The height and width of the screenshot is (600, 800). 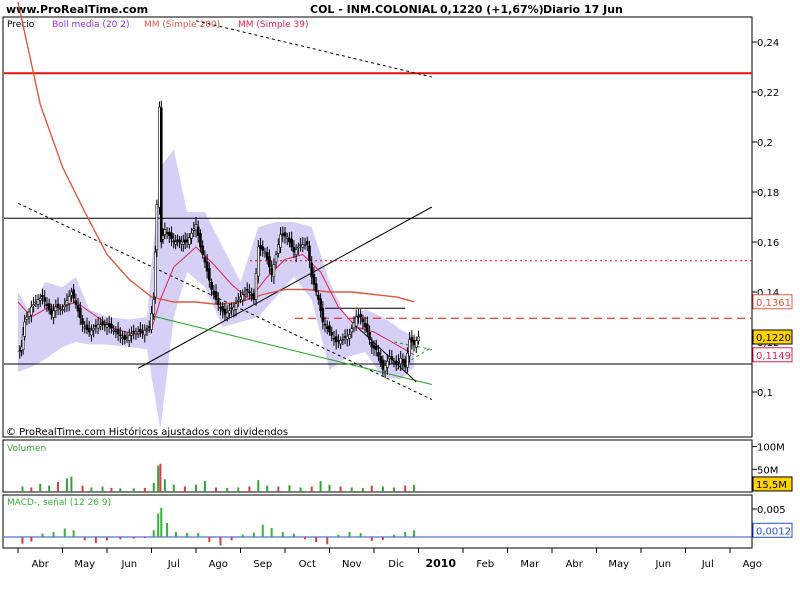 I want to click on site-name: www.ProRealTime.com, so click(x=77, y=9).